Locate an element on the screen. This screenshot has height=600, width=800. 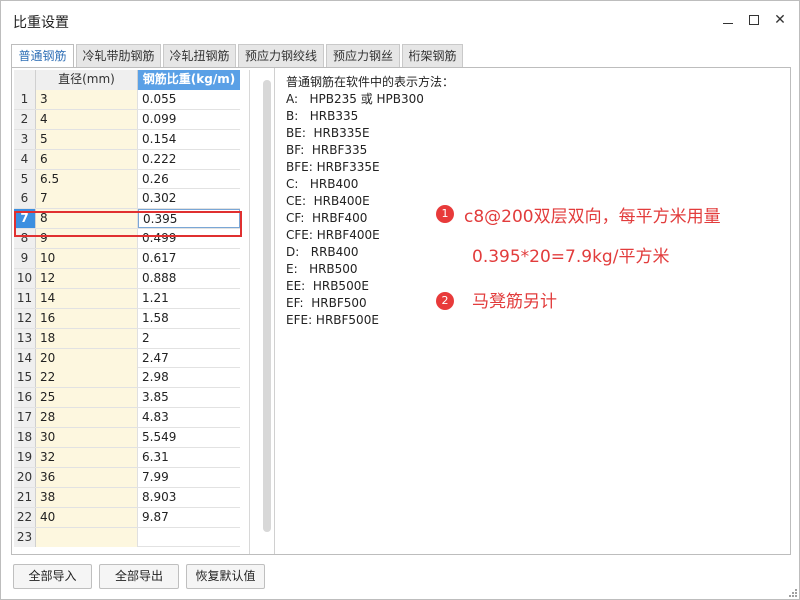
diameter-cell: 38 is located at coordinates (87, 497).